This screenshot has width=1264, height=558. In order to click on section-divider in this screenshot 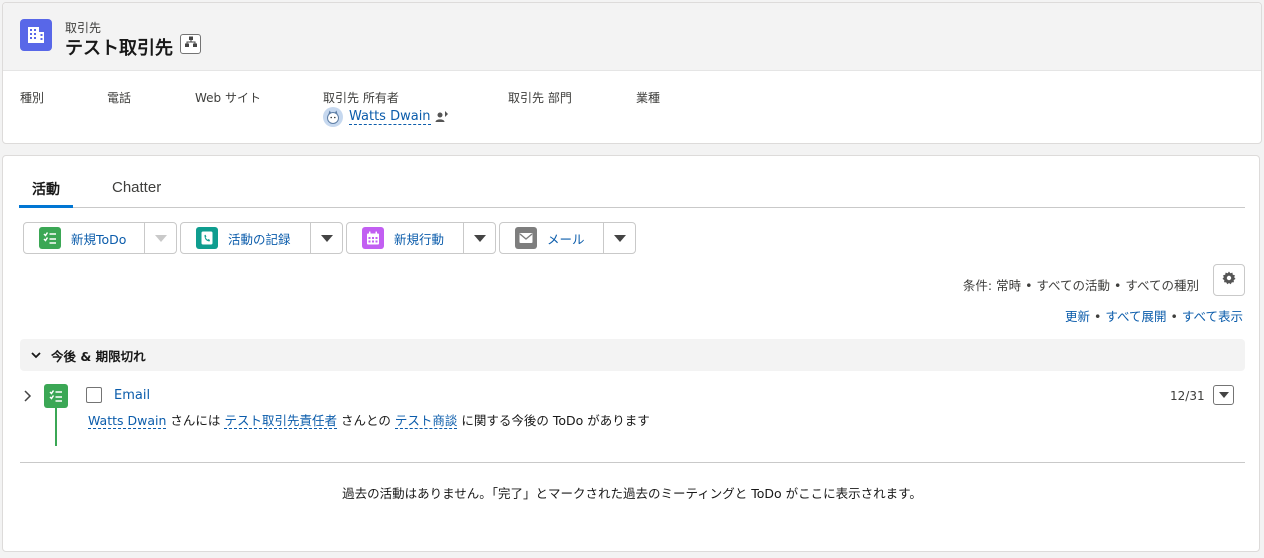, I will do `click(632, 462)`.